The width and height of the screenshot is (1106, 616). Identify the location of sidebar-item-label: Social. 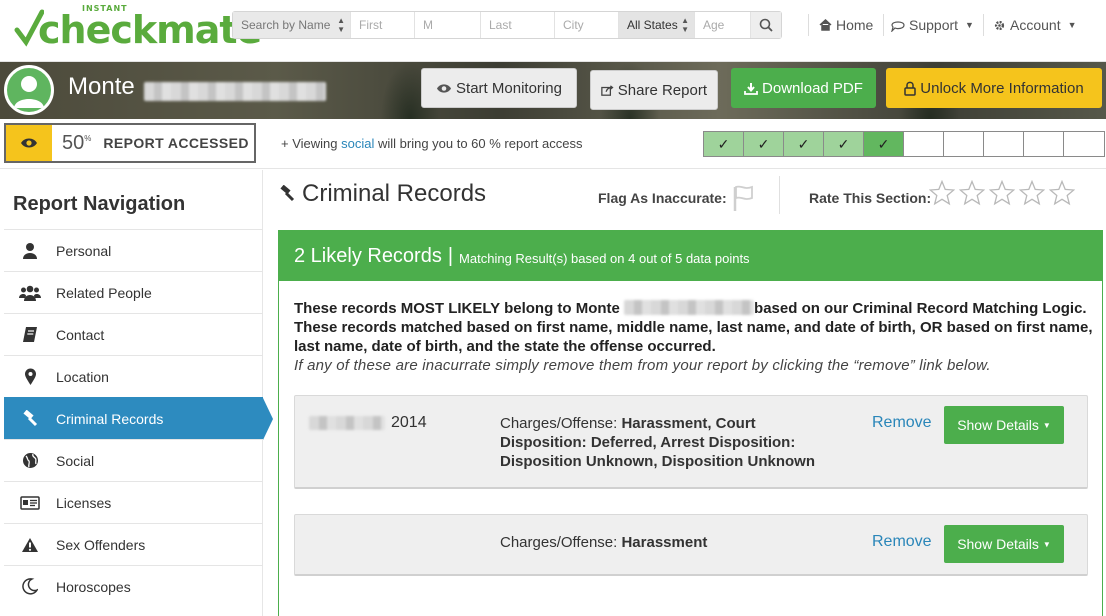
(75, 460).